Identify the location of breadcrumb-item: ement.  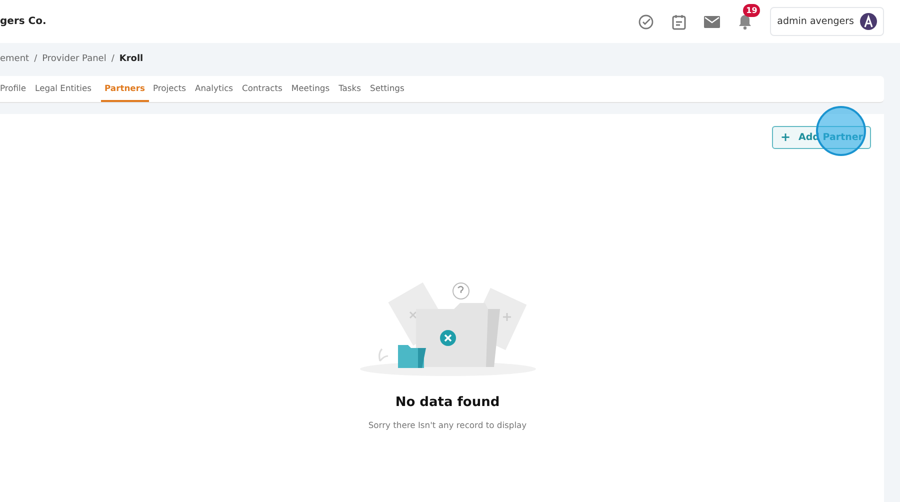
(15, 65).